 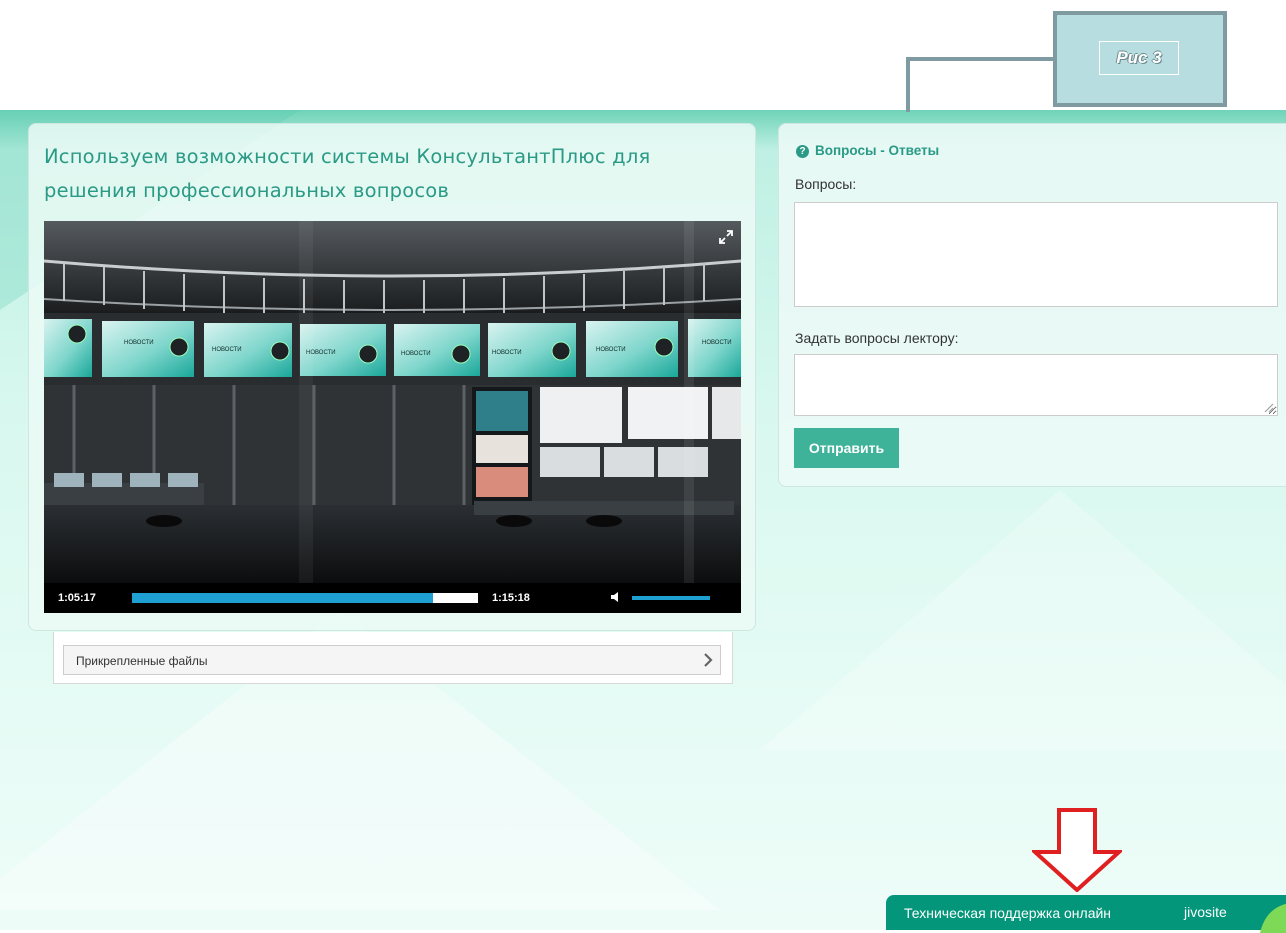 I want to click on volume-icon, so click(x=617, y=597).